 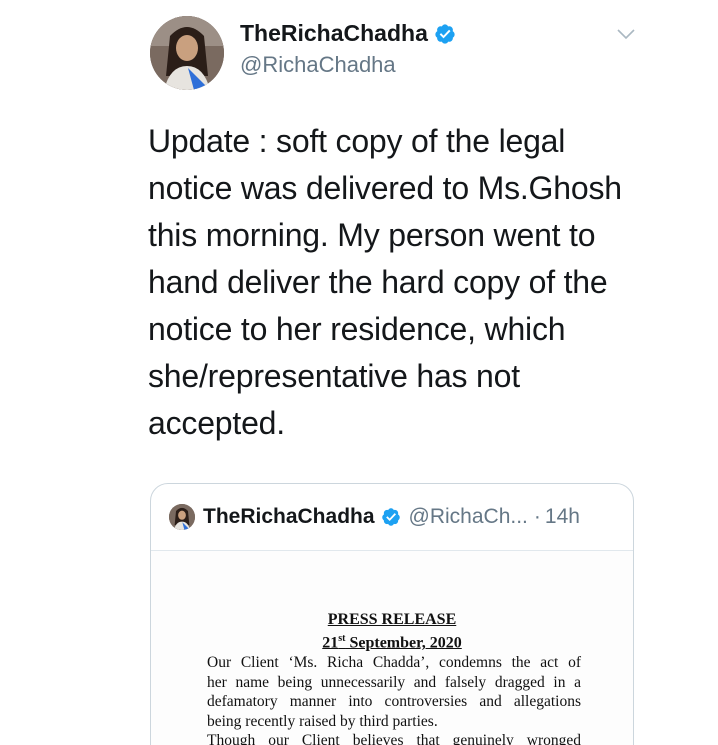 I want to click on date-rest: September, 2020, so click(x=403, y=643).